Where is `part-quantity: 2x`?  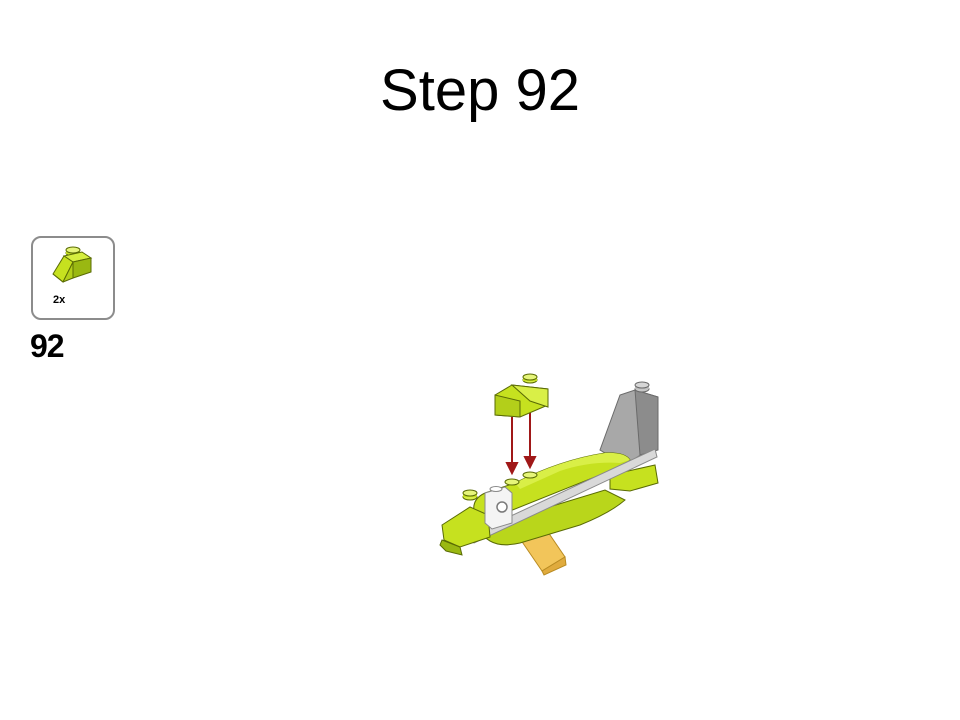
part-quantity: 2x is located at coordinates (59, 300).